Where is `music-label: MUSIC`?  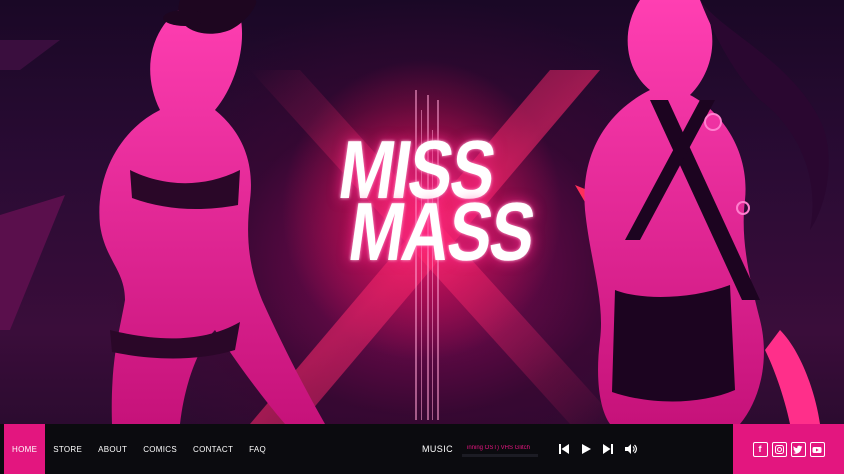
music-label: MUSIC is located at coordinates (437, 449).